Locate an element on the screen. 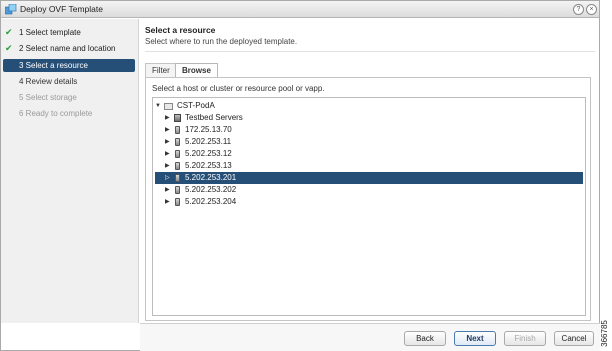 This screenshot has width=612, height=351. tree-node-host: ▶ 5.202.253.11 is located at coordinates (374, 142).